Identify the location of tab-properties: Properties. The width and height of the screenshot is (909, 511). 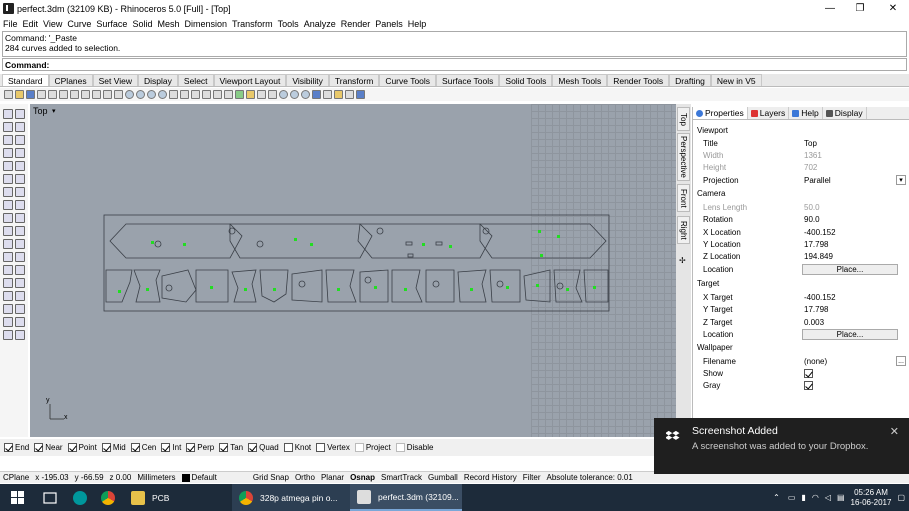
(720, 113).